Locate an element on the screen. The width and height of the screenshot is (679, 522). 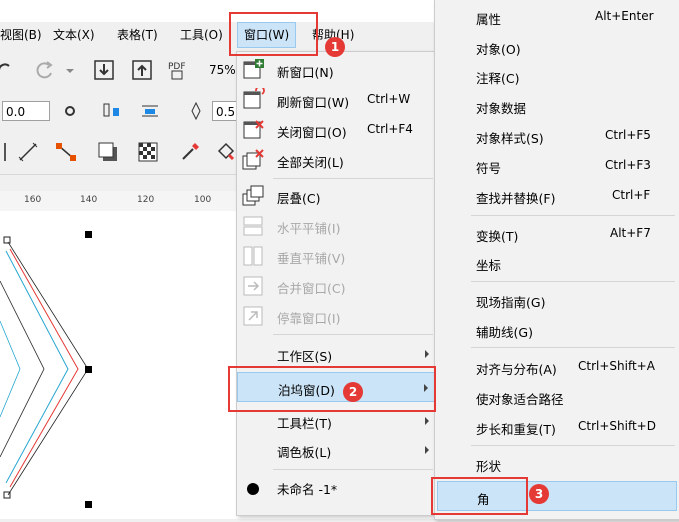
cascade-icon is located at coordinates (253, 195).